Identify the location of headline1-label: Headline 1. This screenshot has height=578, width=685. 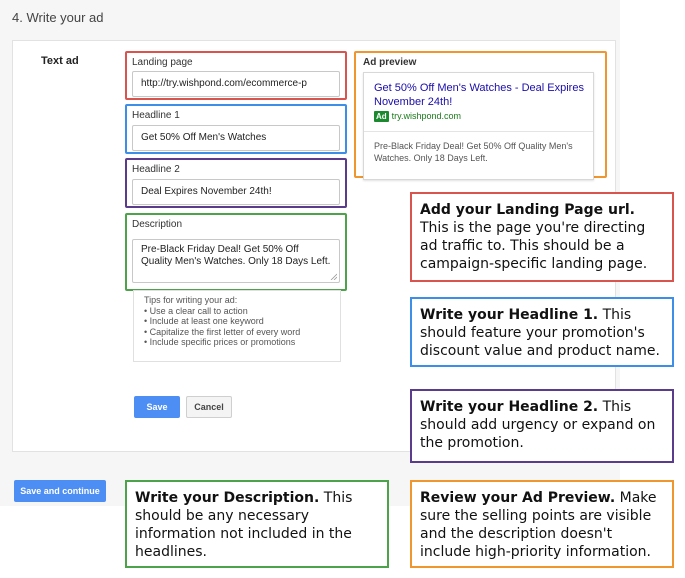
(156, 115).